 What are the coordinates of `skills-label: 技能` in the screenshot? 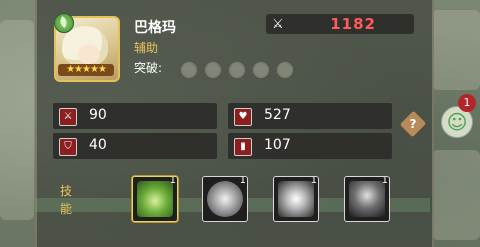 It's located at (66, 200).